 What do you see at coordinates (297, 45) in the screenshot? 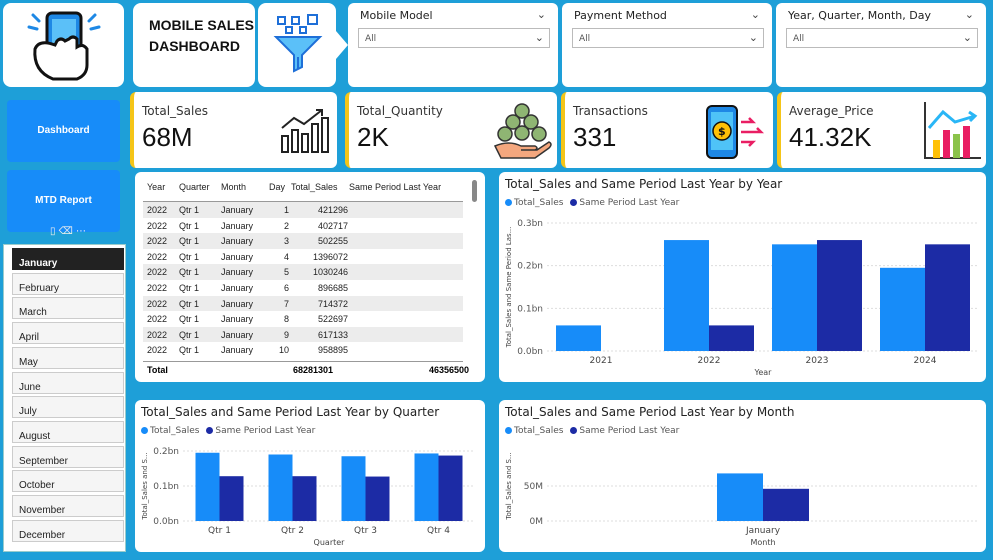
I see `filter-icon-card` at bounding box center [297, 45].